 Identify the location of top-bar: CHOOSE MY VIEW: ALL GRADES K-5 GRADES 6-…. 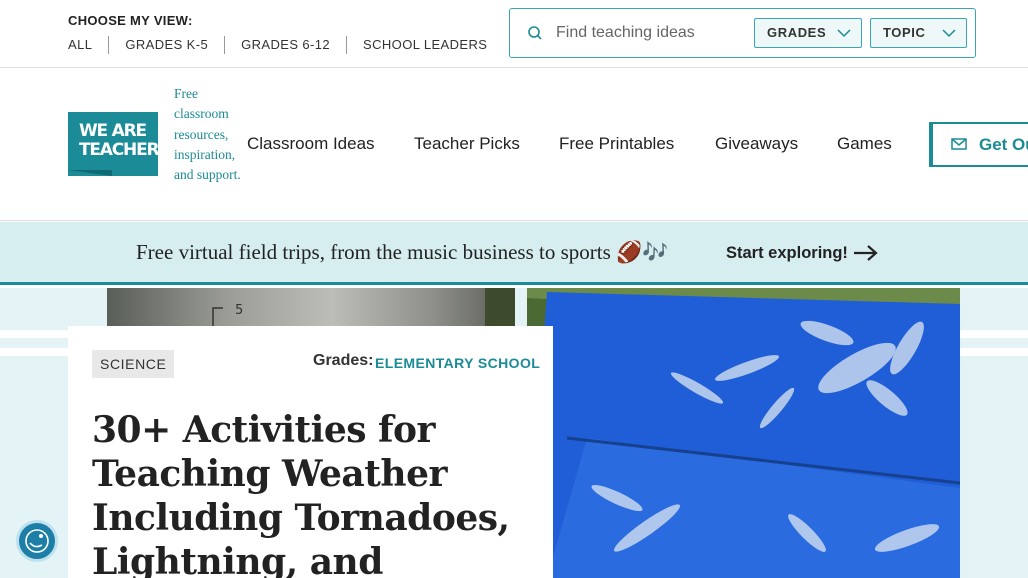
(514, 34).